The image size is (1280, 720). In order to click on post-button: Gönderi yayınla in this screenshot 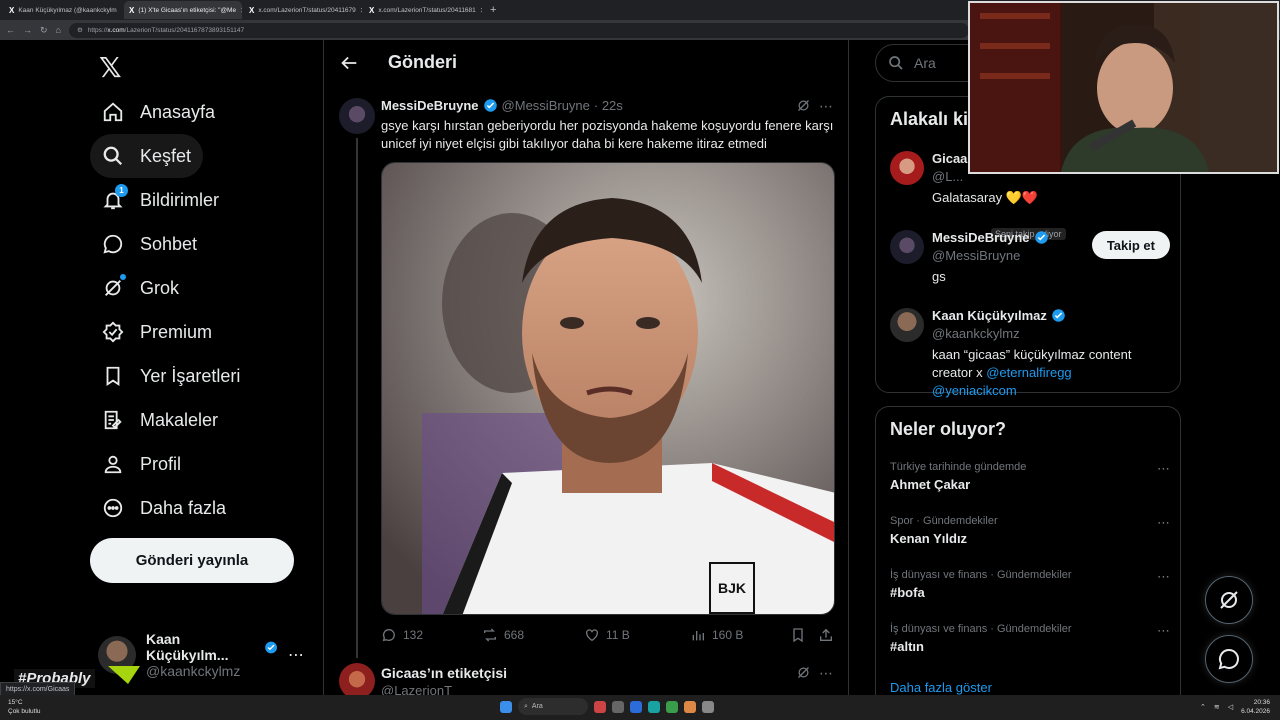, I will do `click(192, 560)`.